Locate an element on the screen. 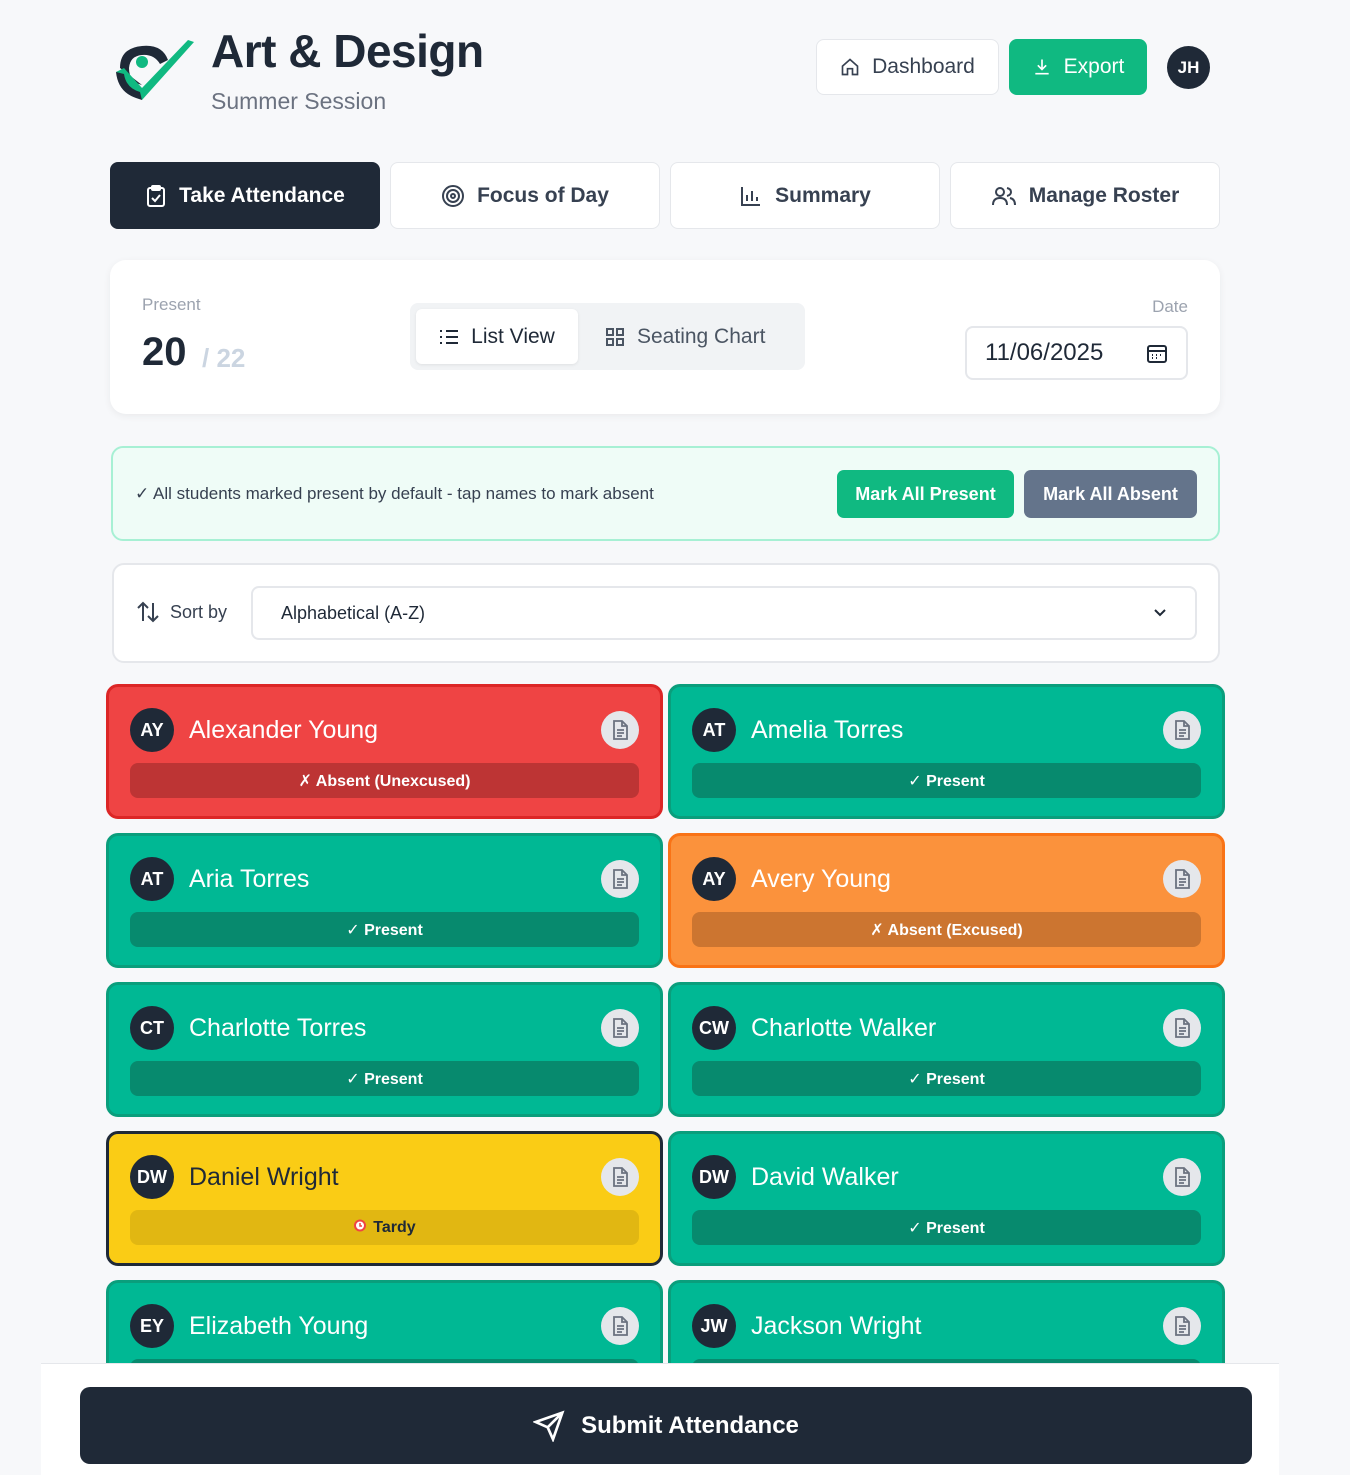 This screenshot has width=1350, height=1475. student-name: Charlotte Walker is located at coordinates (844, 1028).